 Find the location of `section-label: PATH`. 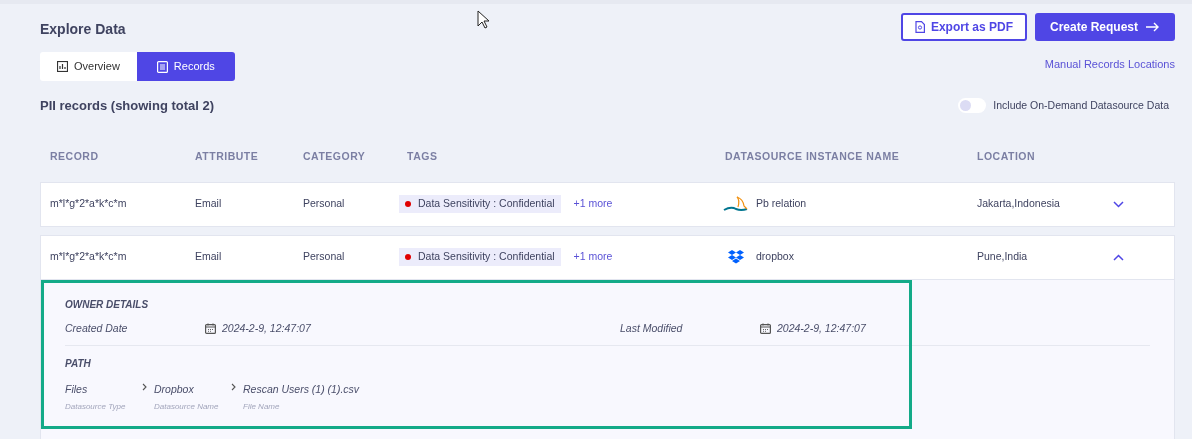

section-label: PATH is located at coordinates (78, 364).